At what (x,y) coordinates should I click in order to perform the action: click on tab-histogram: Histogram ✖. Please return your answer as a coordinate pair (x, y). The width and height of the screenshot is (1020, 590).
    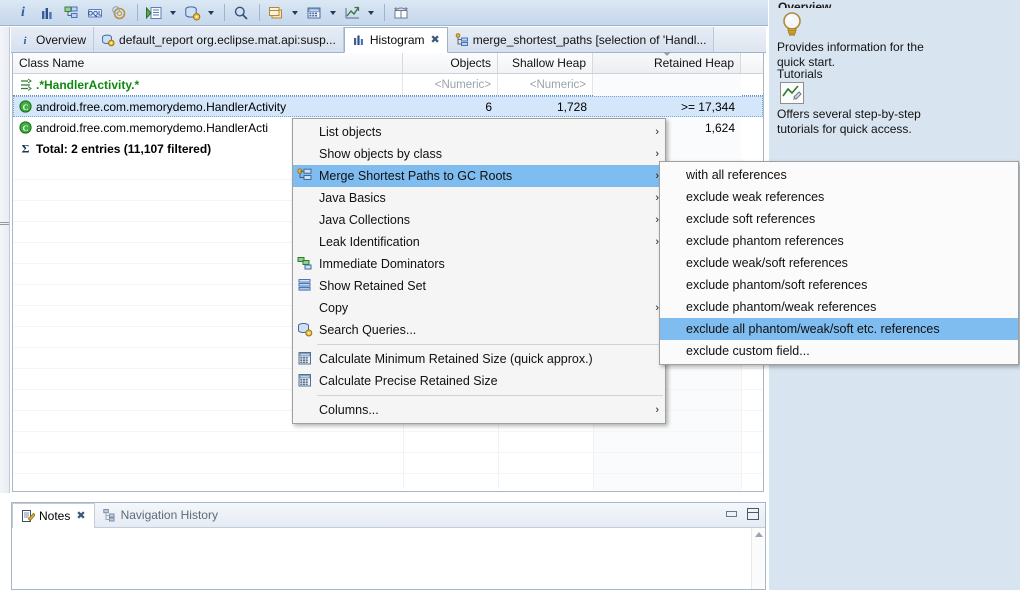
    Looking at the image, I should click on (395, 40).